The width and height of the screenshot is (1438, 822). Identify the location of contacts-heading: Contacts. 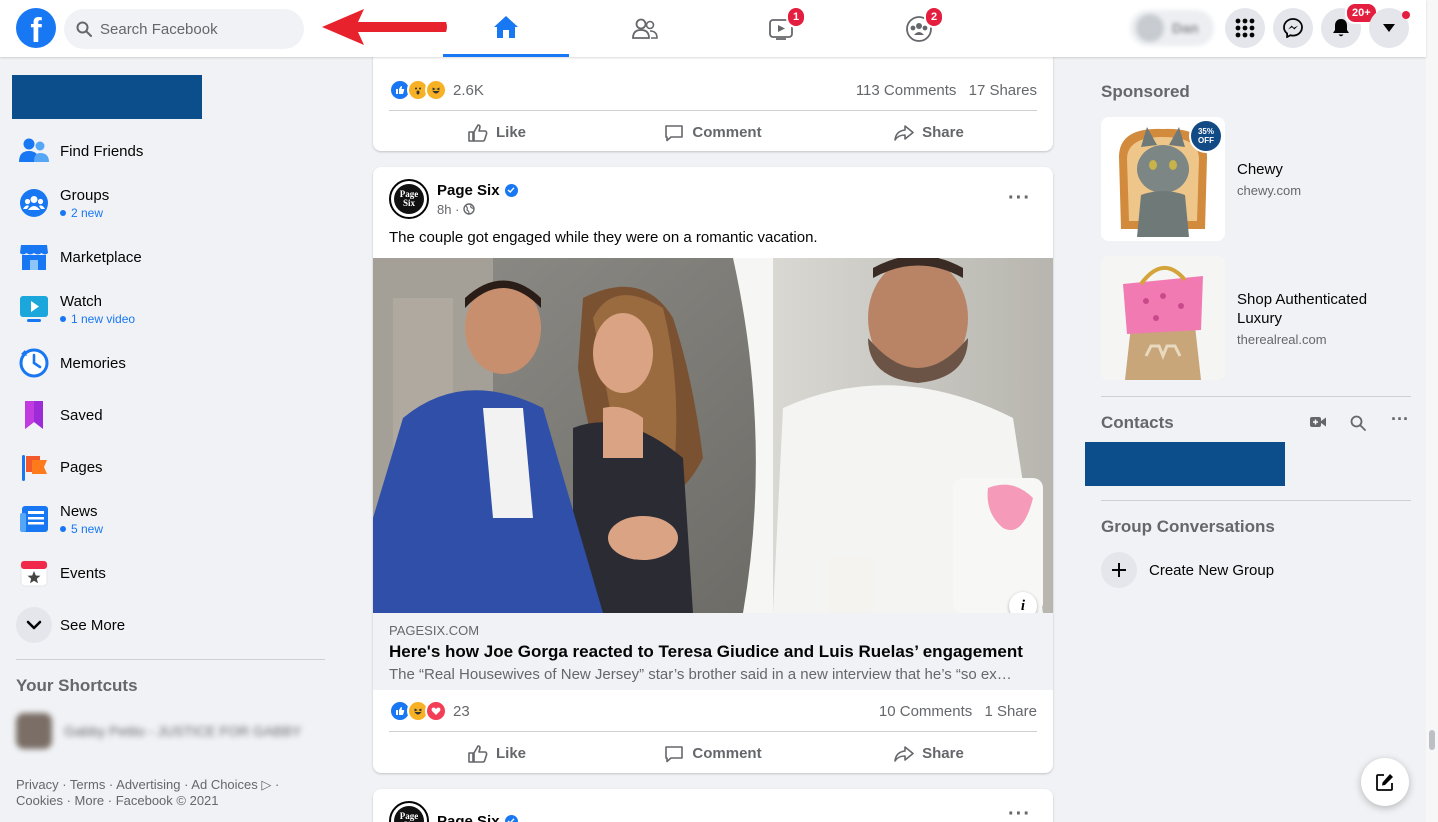
(1137, 422).